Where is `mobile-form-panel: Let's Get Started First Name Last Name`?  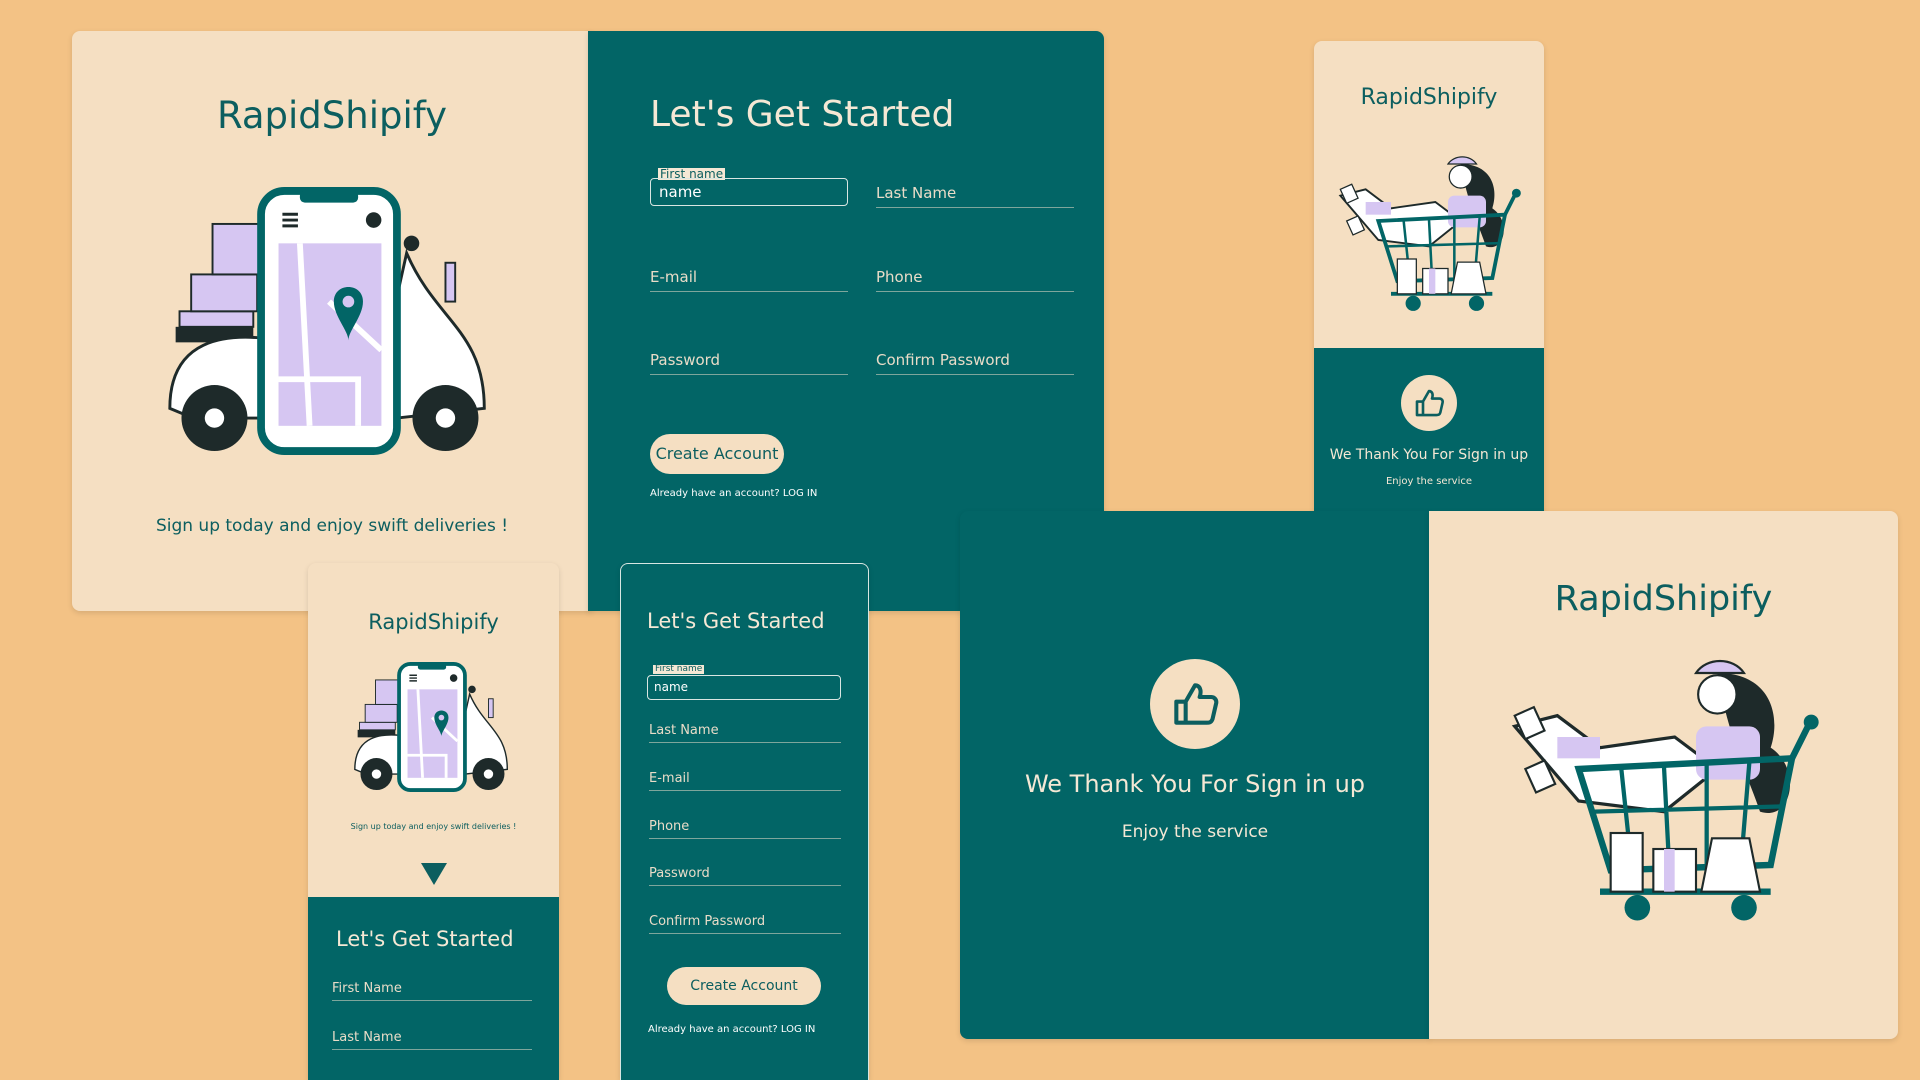
mobile-form-panel: Let's Get Started First Name Last Name is located at coordinates (433, 988).